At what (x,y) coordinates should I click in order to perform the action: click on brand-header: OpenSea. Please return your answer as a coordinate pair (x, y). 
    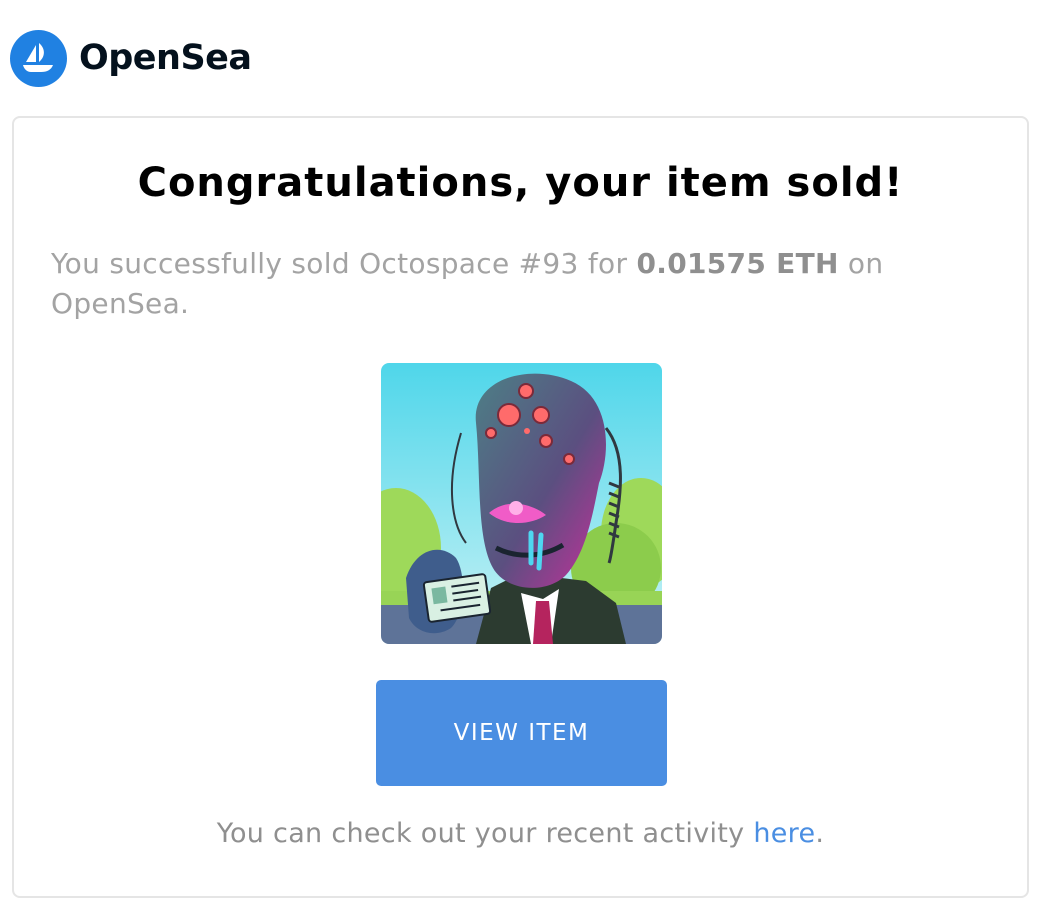
    Looking at the image, I should click on (131, 58).